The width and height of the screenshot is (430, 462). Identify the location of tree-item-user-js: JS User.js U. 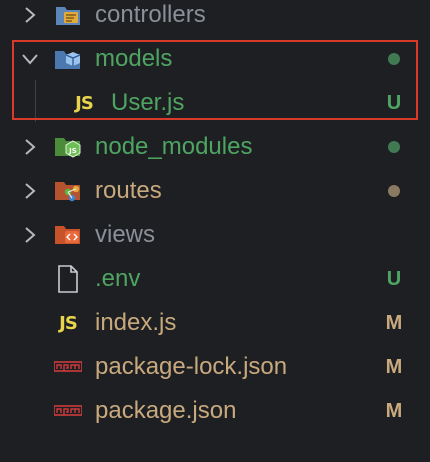
(215, 103).